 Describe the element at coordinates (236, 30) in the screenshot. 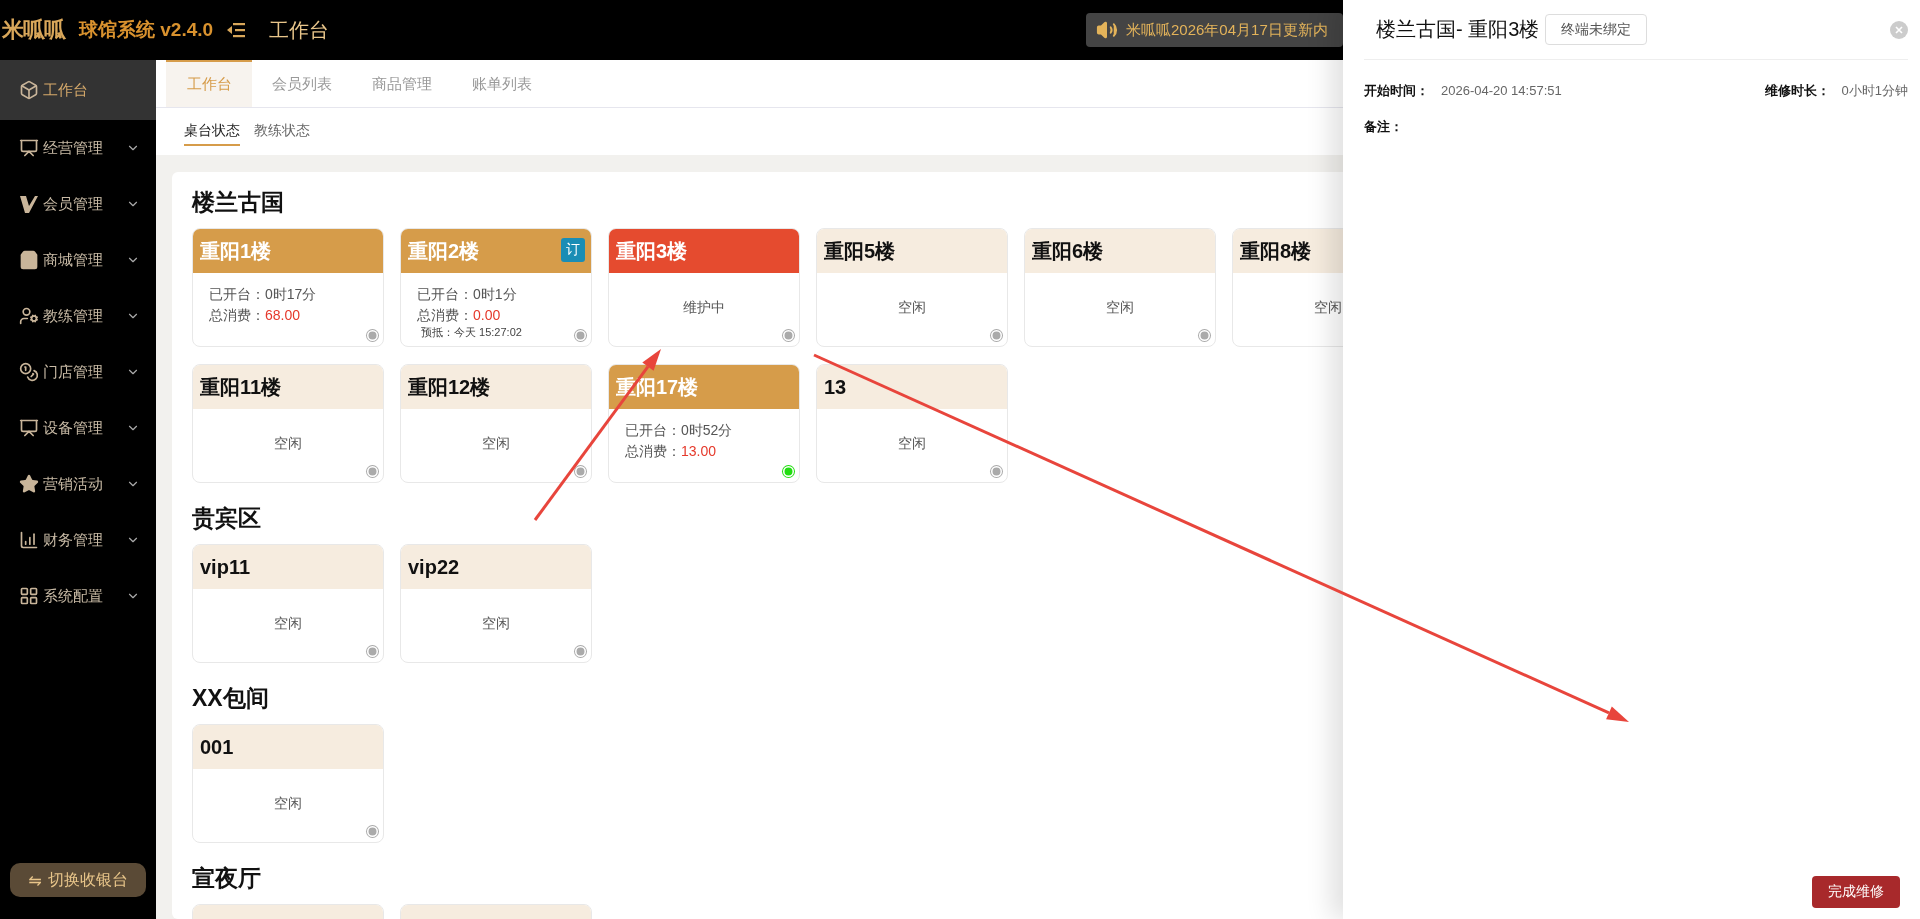

I see `menu-fold-icon` at that location.